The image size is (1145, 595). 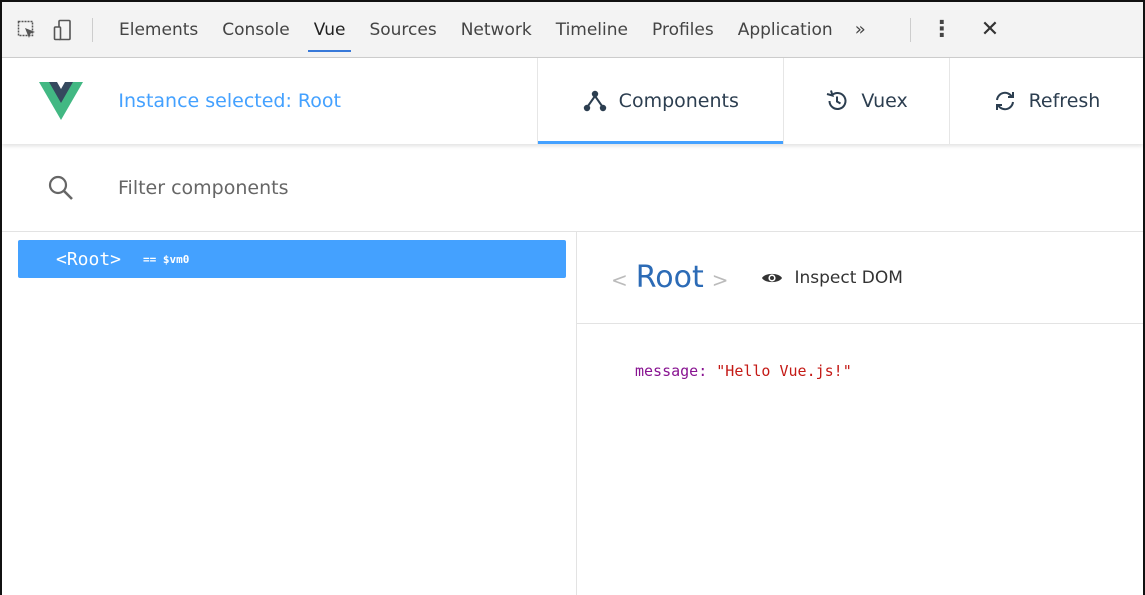 I want to click on components-label: Components, so click(x=678, y=101).